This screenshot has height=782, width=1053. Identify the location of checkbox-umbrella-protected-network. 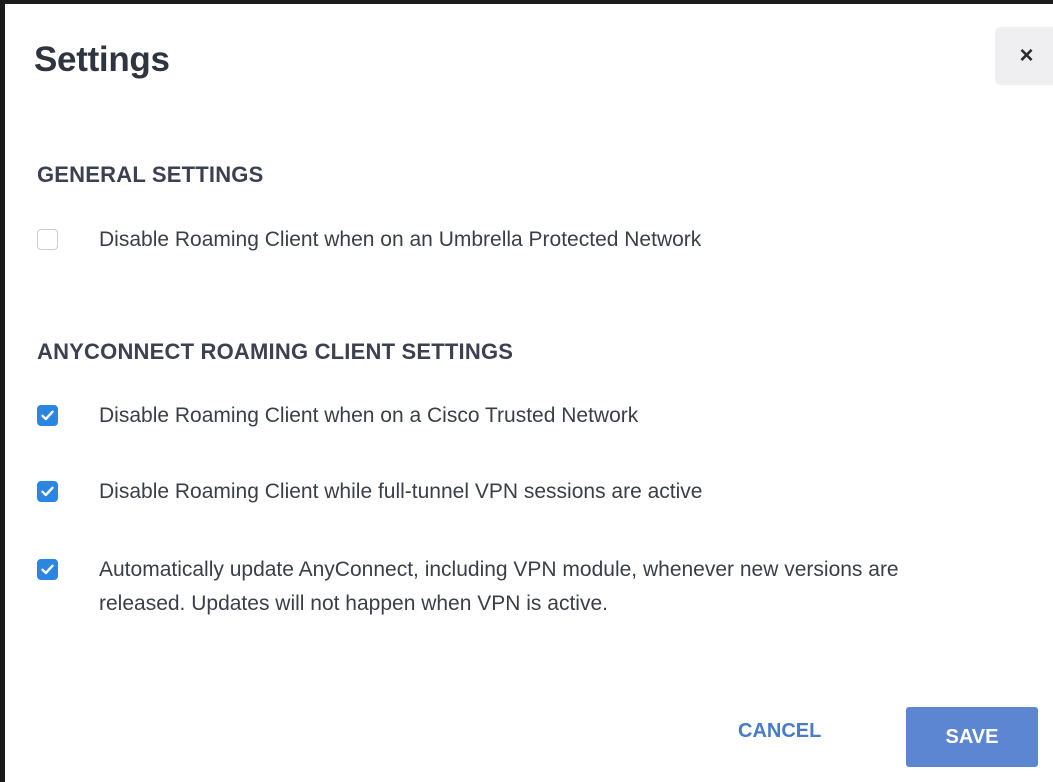
(47, 239).